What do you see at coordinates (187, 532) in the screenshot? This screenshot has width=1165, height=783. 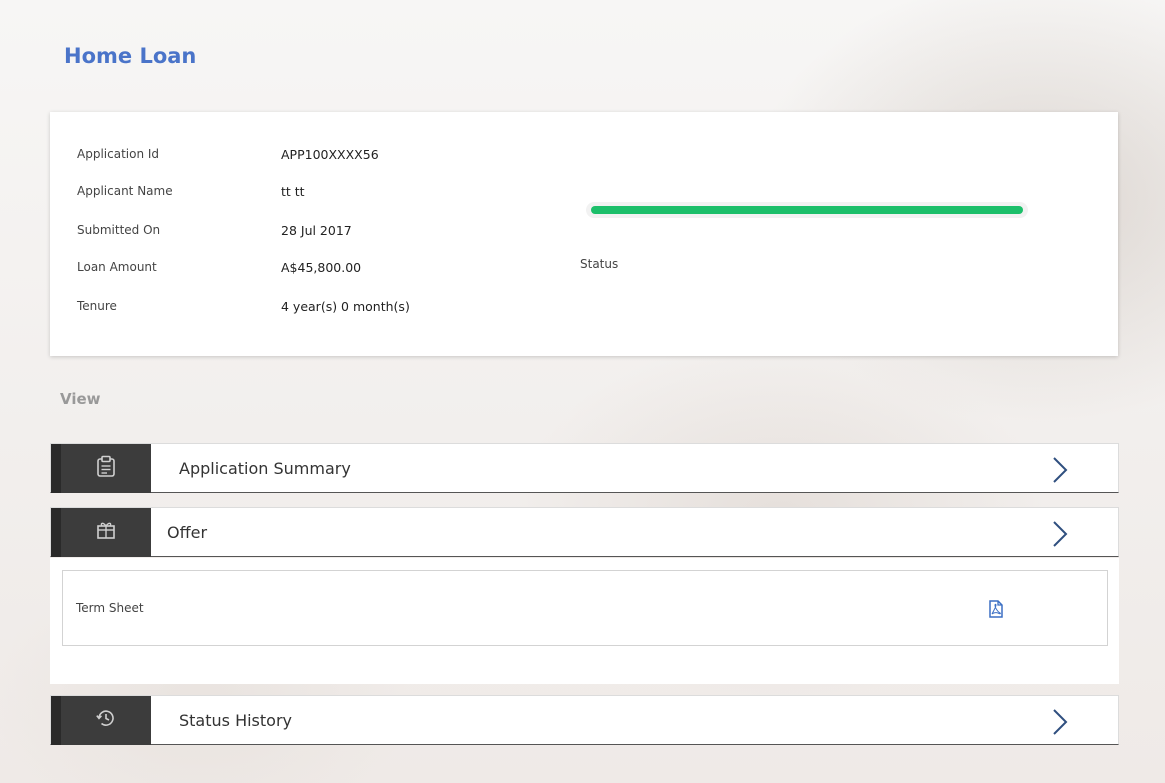 I see `offer-label: Offer` at bounding box center [187, 532].